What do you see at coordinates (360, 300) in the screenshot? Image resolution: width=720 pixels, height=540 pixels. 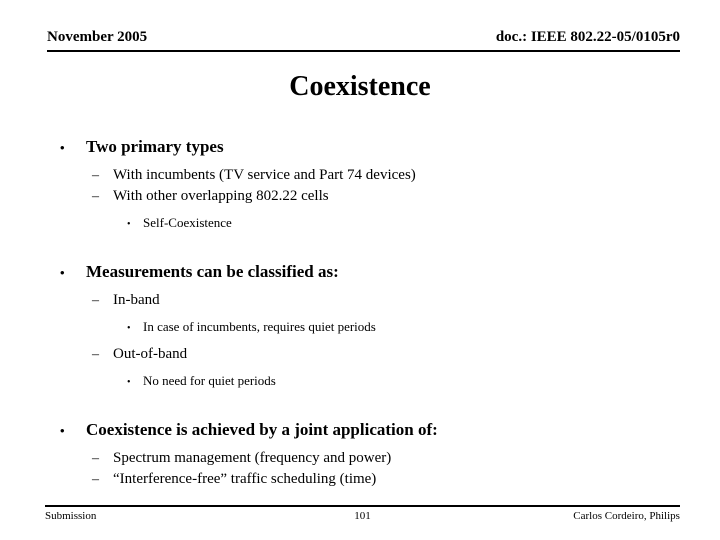 I see `bullet-level2-in-band: – In-band` at bounding box center [360, 300].